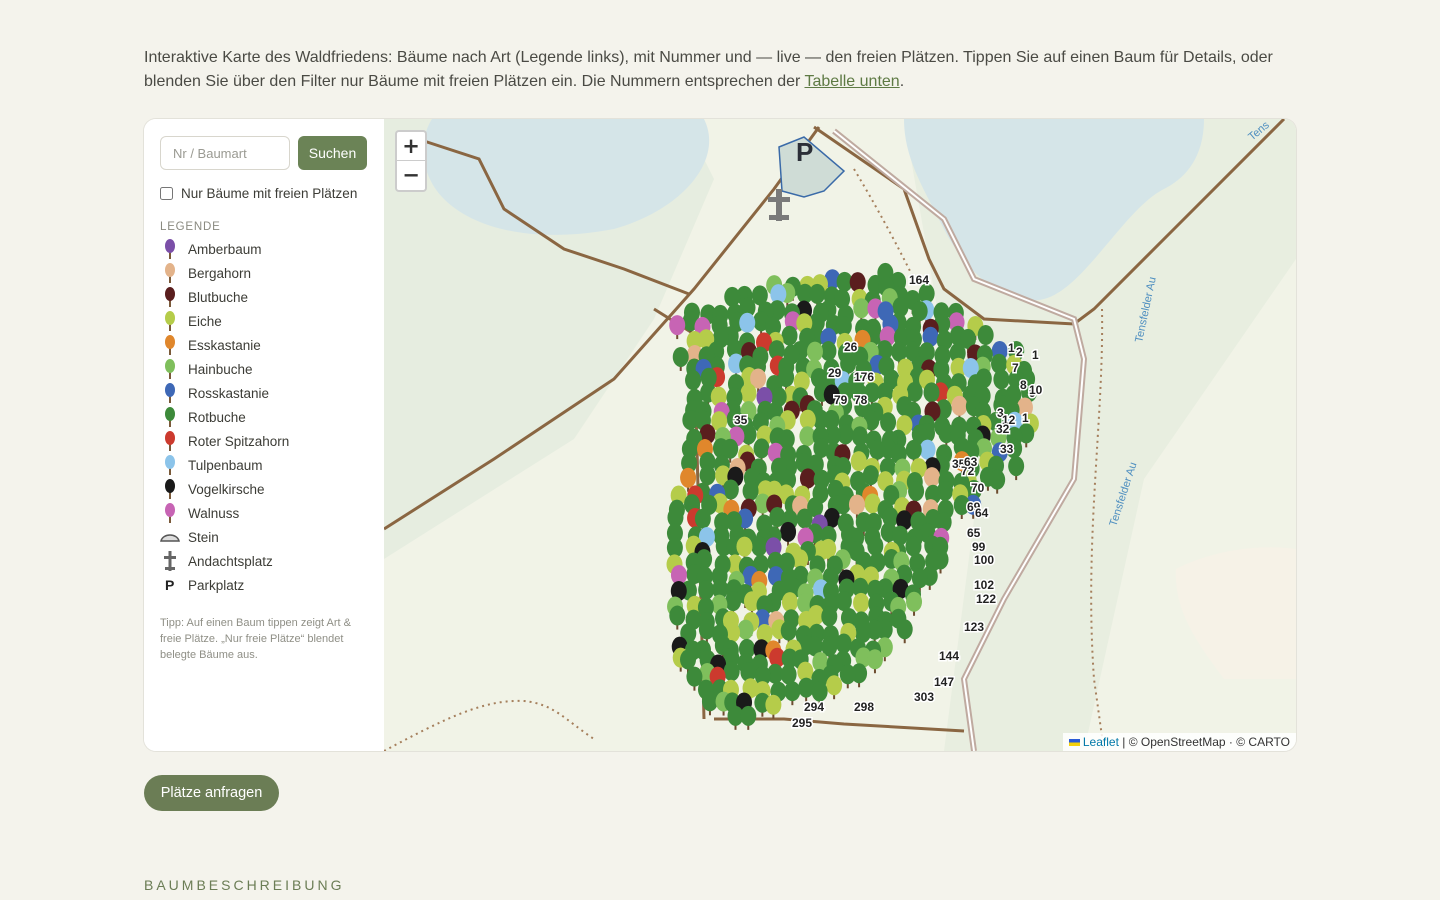  I want to click on tree-number-label: 65, so click(974, 533).